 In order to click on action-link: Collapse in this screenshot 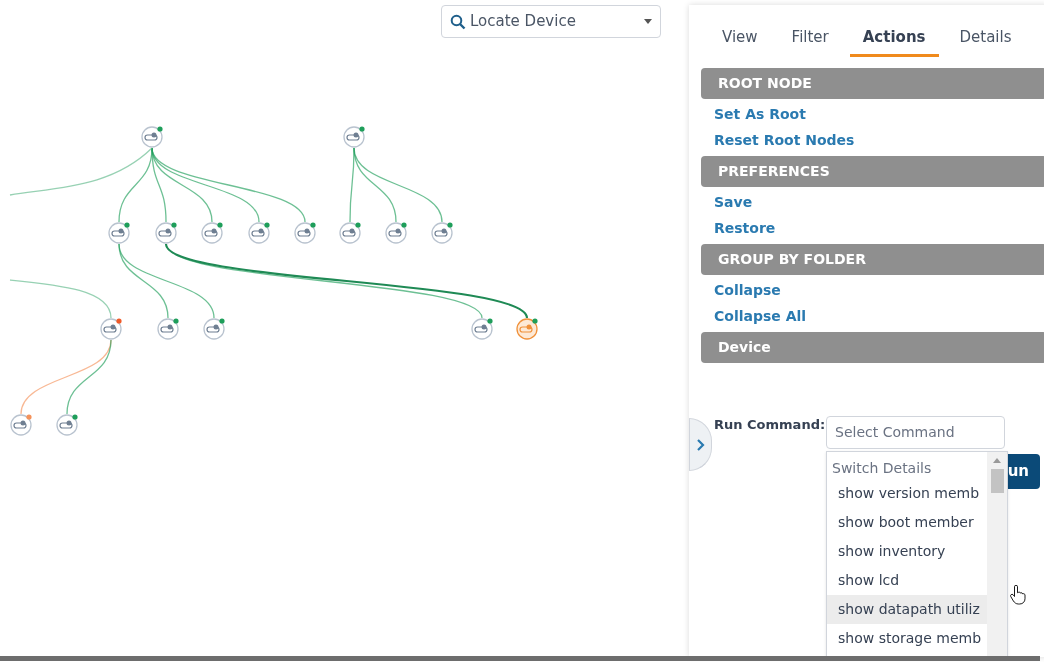, I will do `click(747, 290)`.